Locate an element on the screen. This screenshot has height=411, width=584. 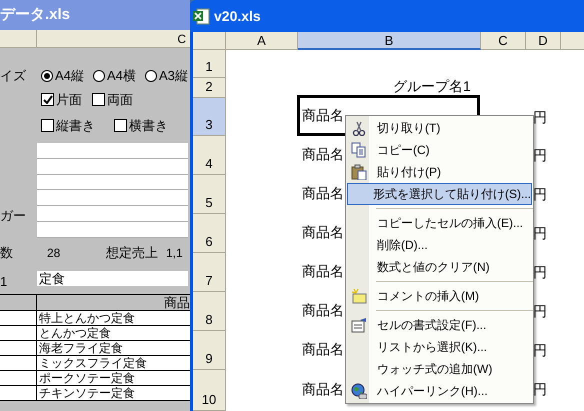
table-cell-text: ポークソテー定食 is located at coordinates (87, 378).